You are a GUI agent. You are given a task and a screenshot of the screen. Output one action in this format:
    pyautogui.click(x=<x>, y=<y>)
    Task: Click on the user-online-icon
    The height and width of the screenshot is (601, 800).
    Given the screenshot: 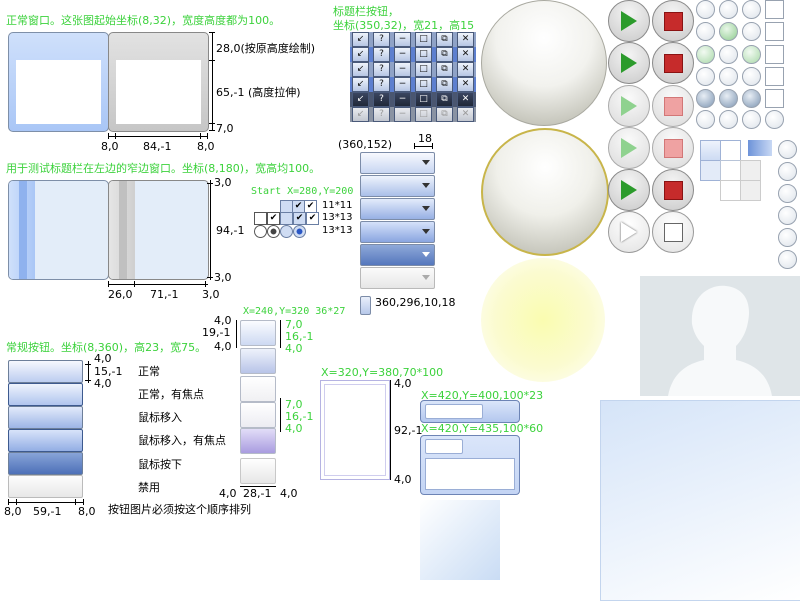 What is the action you would take?
    pyautogui.click(x=728, y=31)
    